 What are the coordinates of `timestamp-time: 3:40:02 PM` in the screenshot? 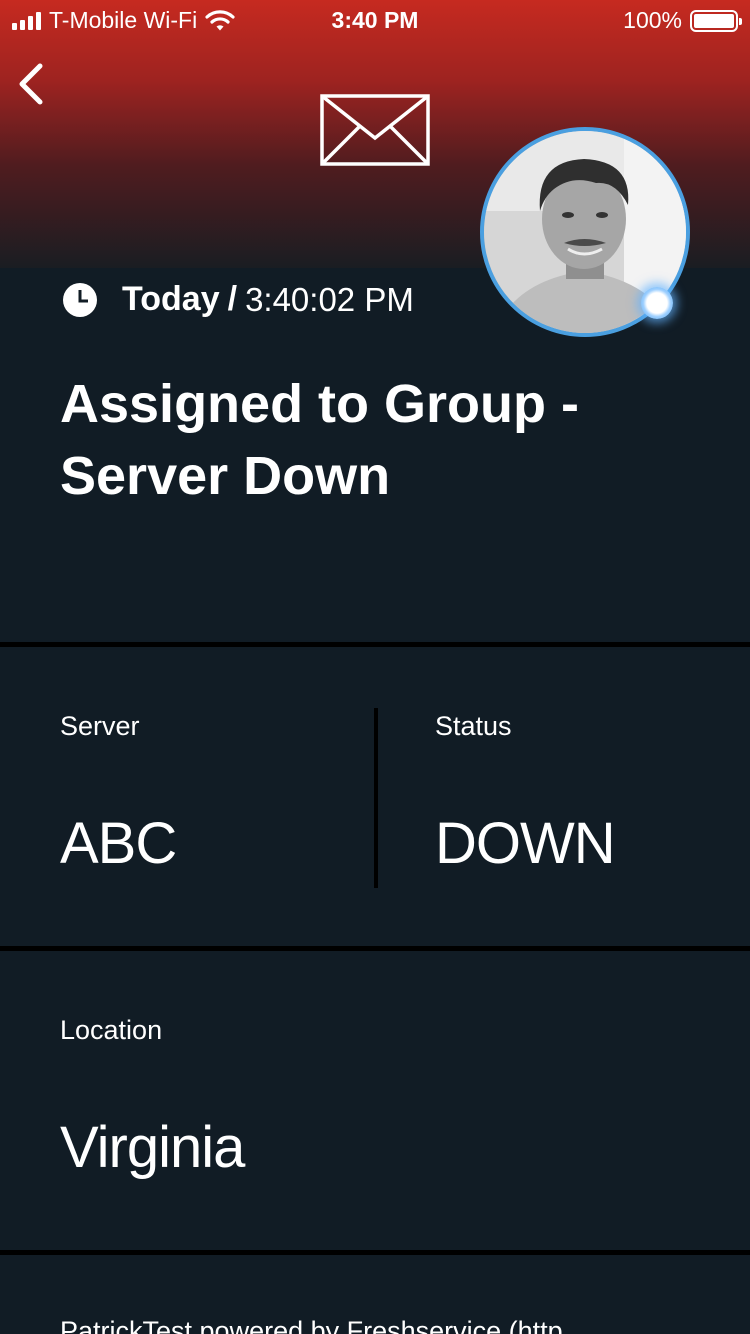 It's located at (329, 299).